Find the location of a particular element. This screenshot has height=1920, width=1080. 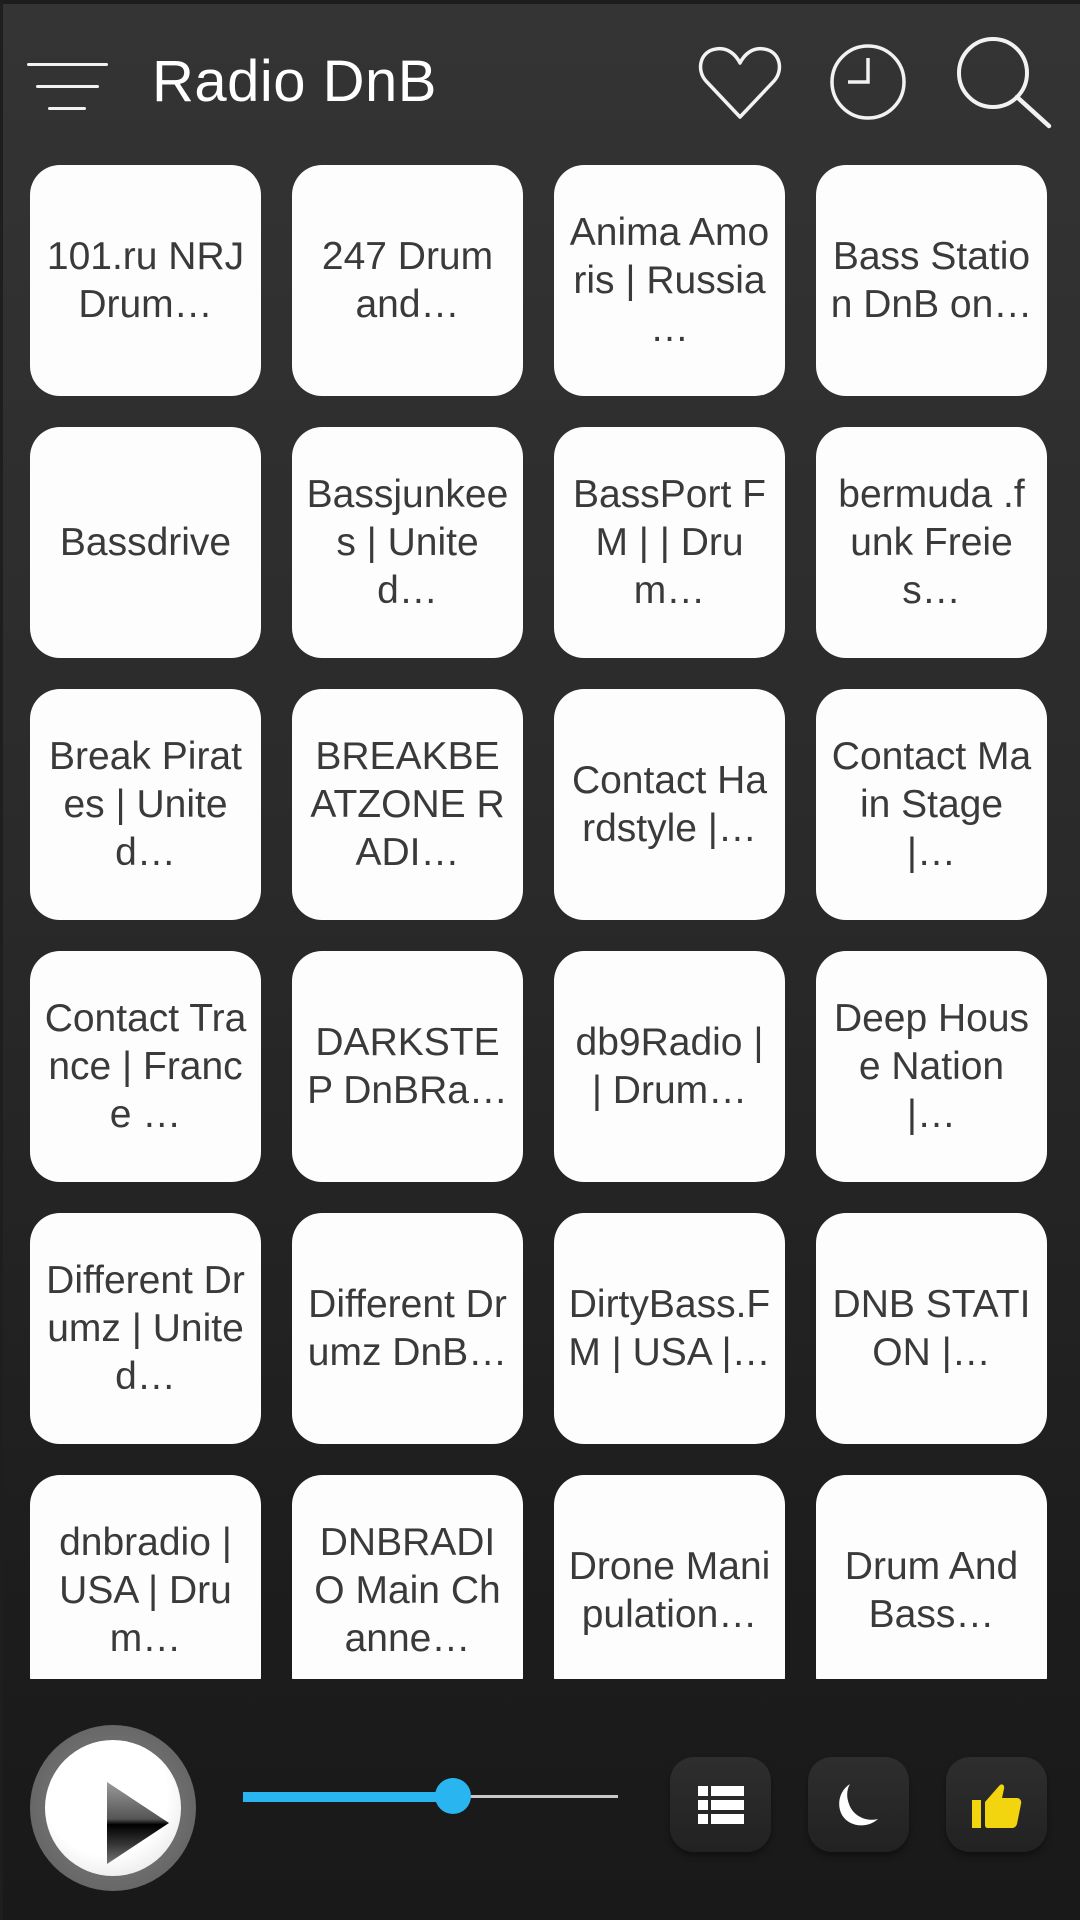

search-button is located at coordinates (1005, 82).